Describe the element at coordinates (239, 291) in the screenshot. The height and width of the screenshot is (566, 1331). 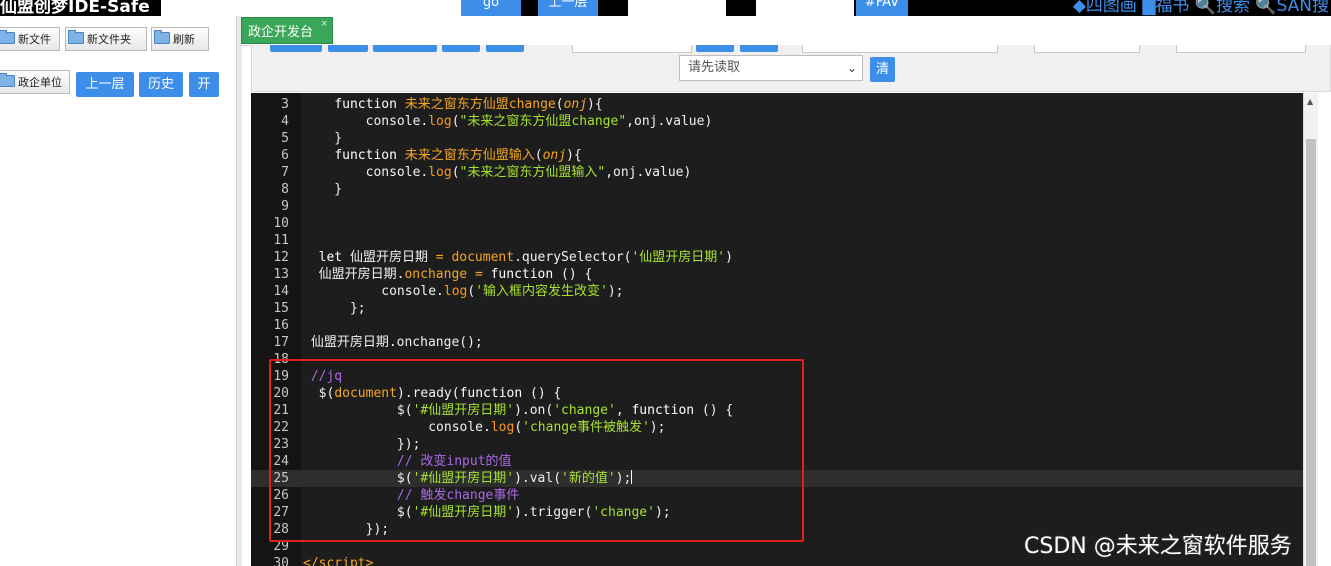
I see `panel-splitter` at that location.